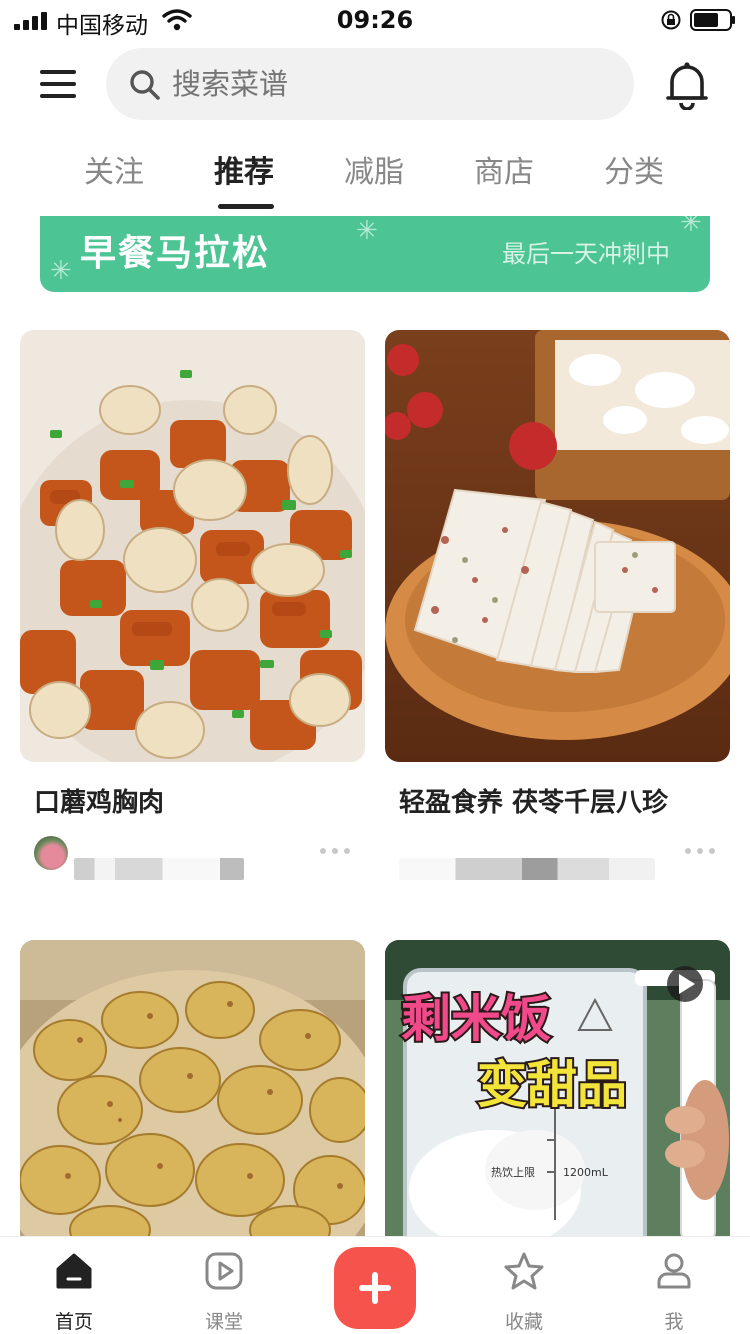 The width and height of the screenshot is (750, 1334). I want to click on tab-me: 我, so click(674, 1285).